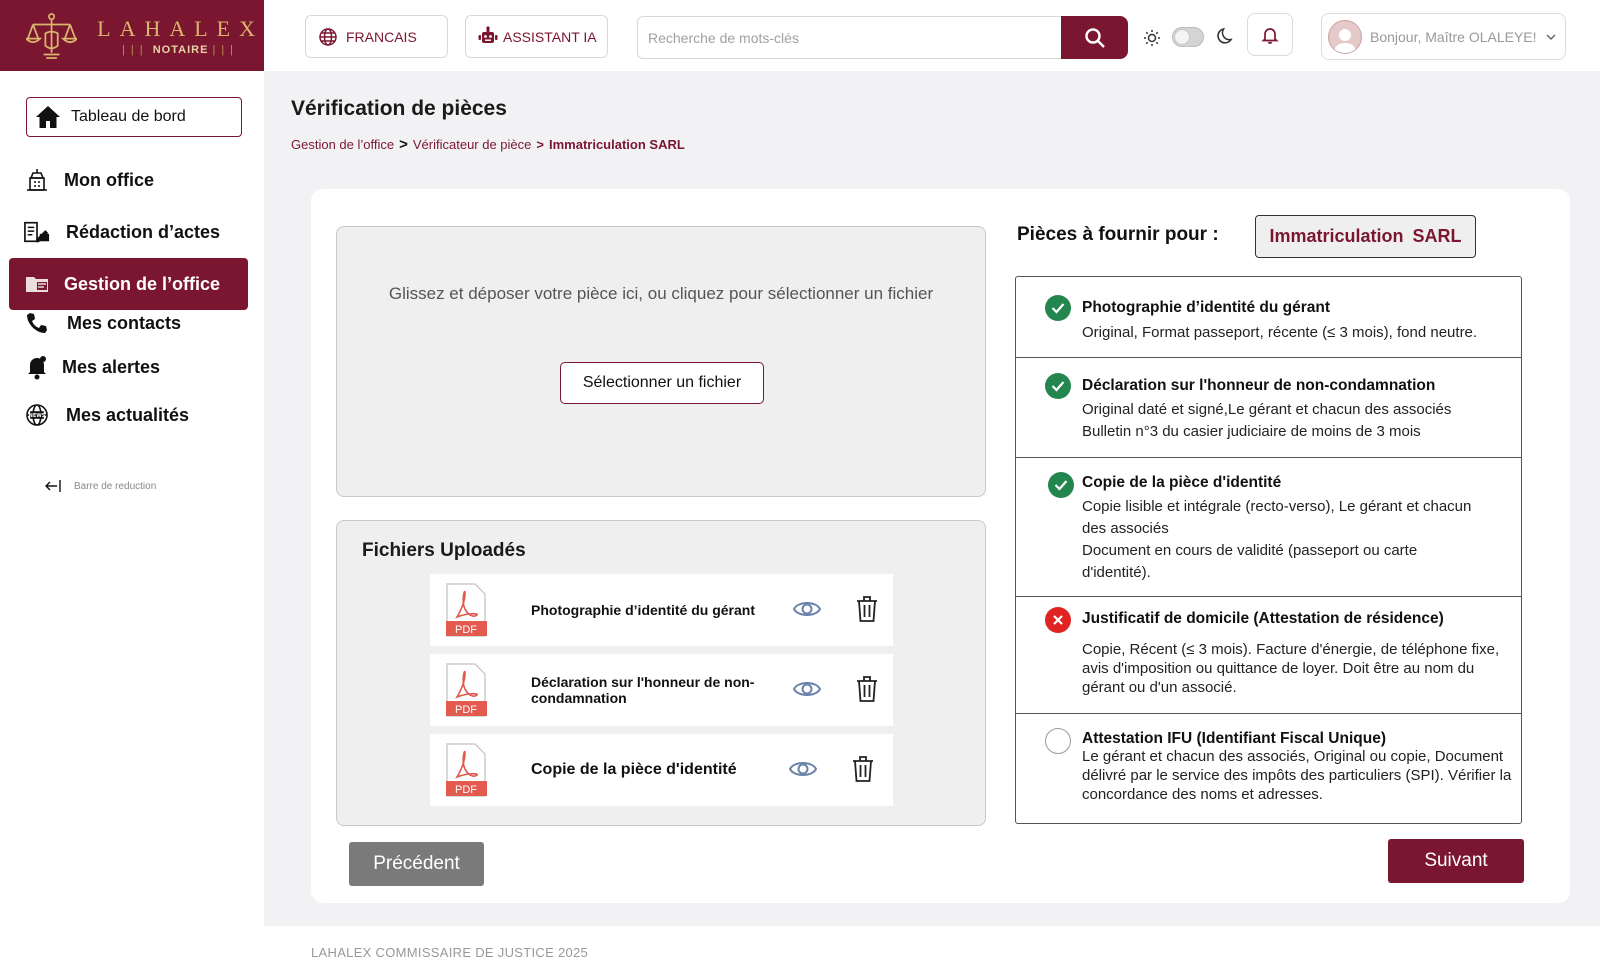  Describe the element at coordinates (1058, 620) in the screenshot. I see `close-icon` at that location.